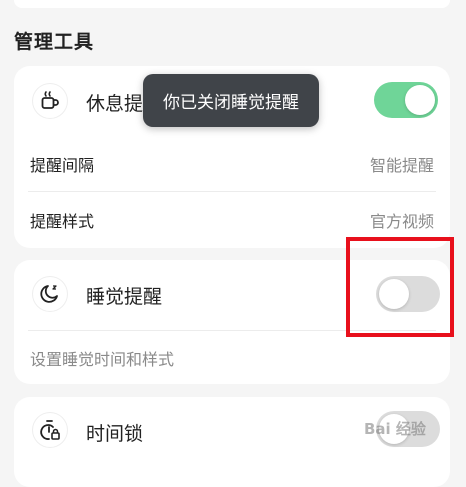  I want to click on interval-value: 智能提醒, so click(401, 165).